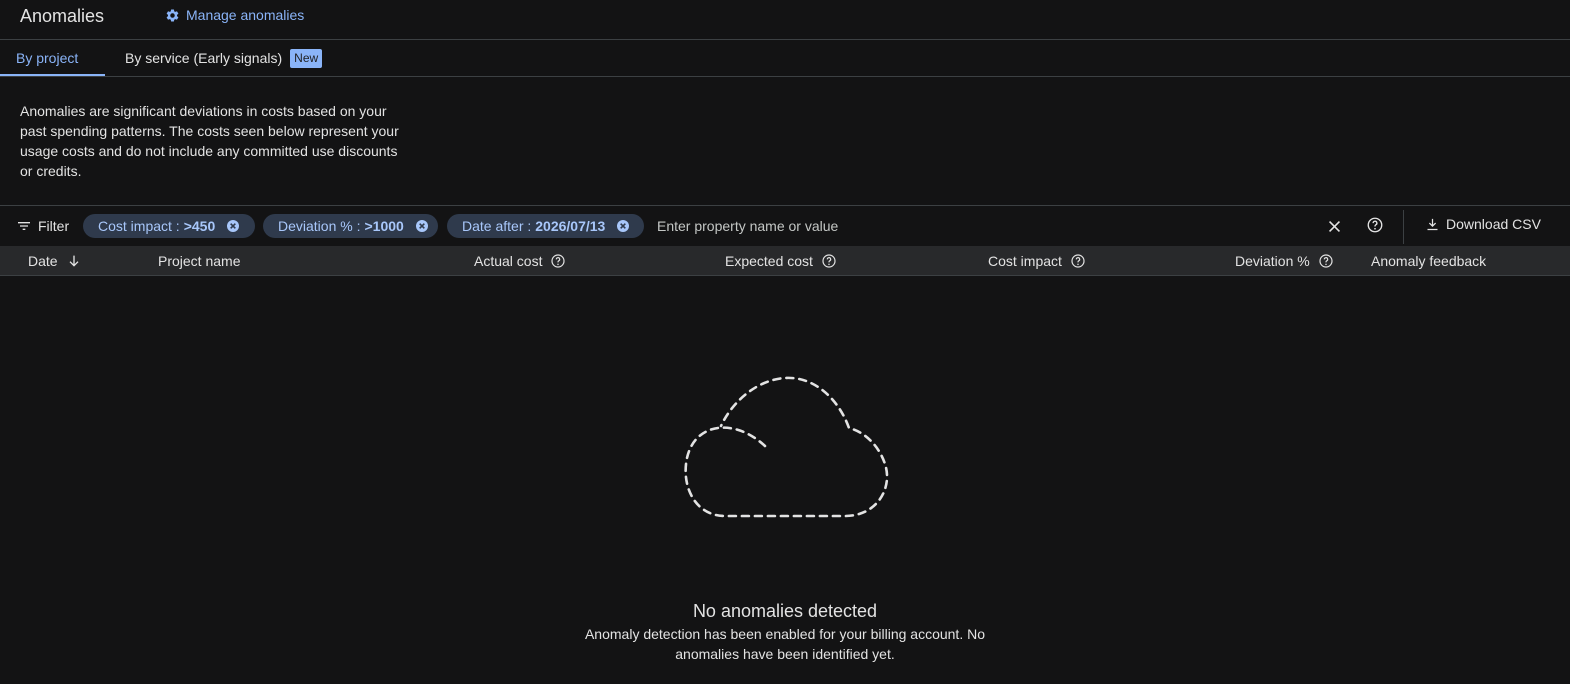 Image resolution: width=1570 pixels, height=684 pixels. What do you see at coordinates (786, 447) in the screenshot?
I see `cloud-dashed-icon` at bounding box center [786, 447].